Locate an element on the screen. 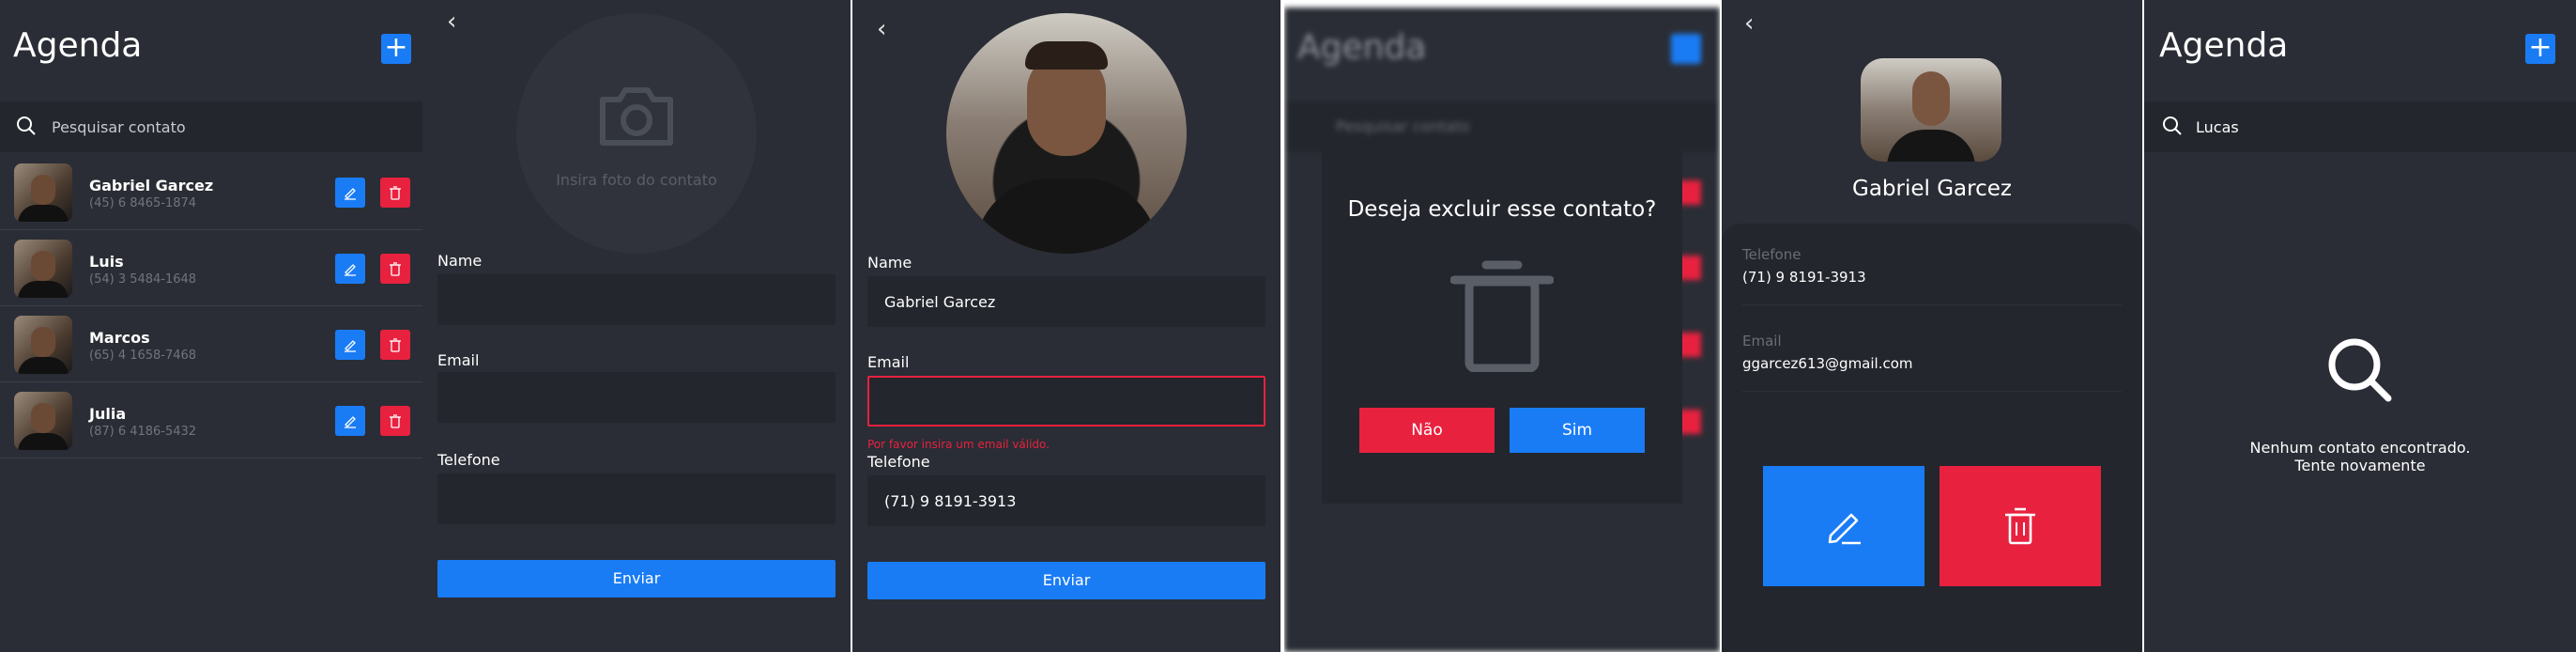 This screenshot has height=652, width=2576. photo-picker: Insira foto do contato is located at coordinates (637, 134).